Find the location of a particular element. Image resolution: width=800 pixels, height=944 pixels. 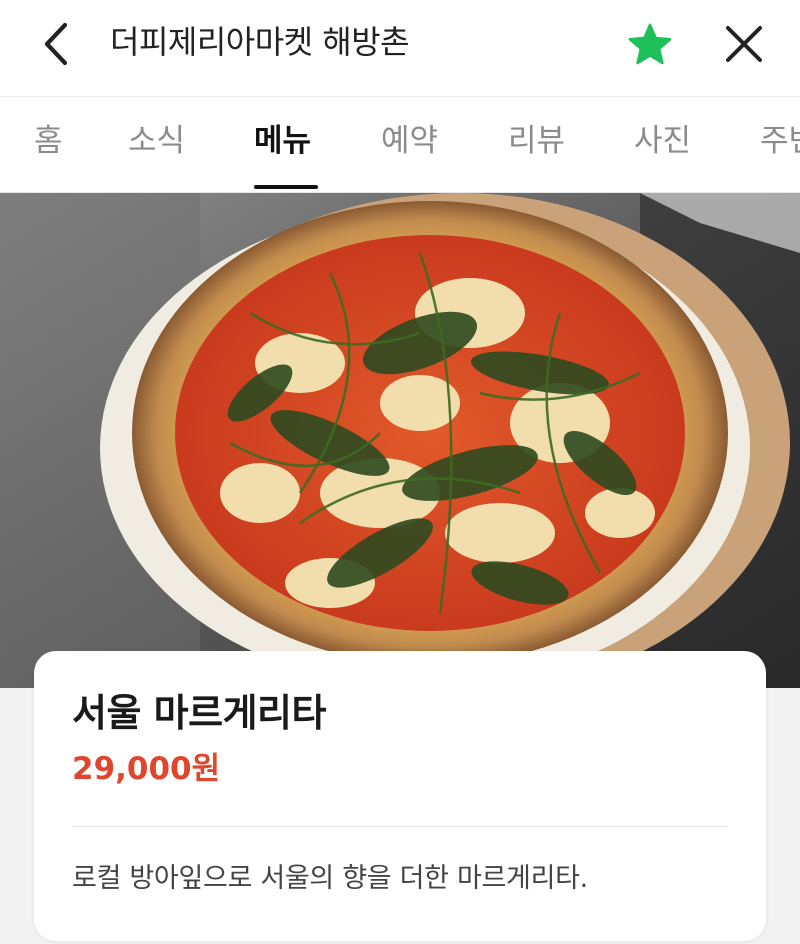

tab-home: 홈 is located at coordinates (48, 141).